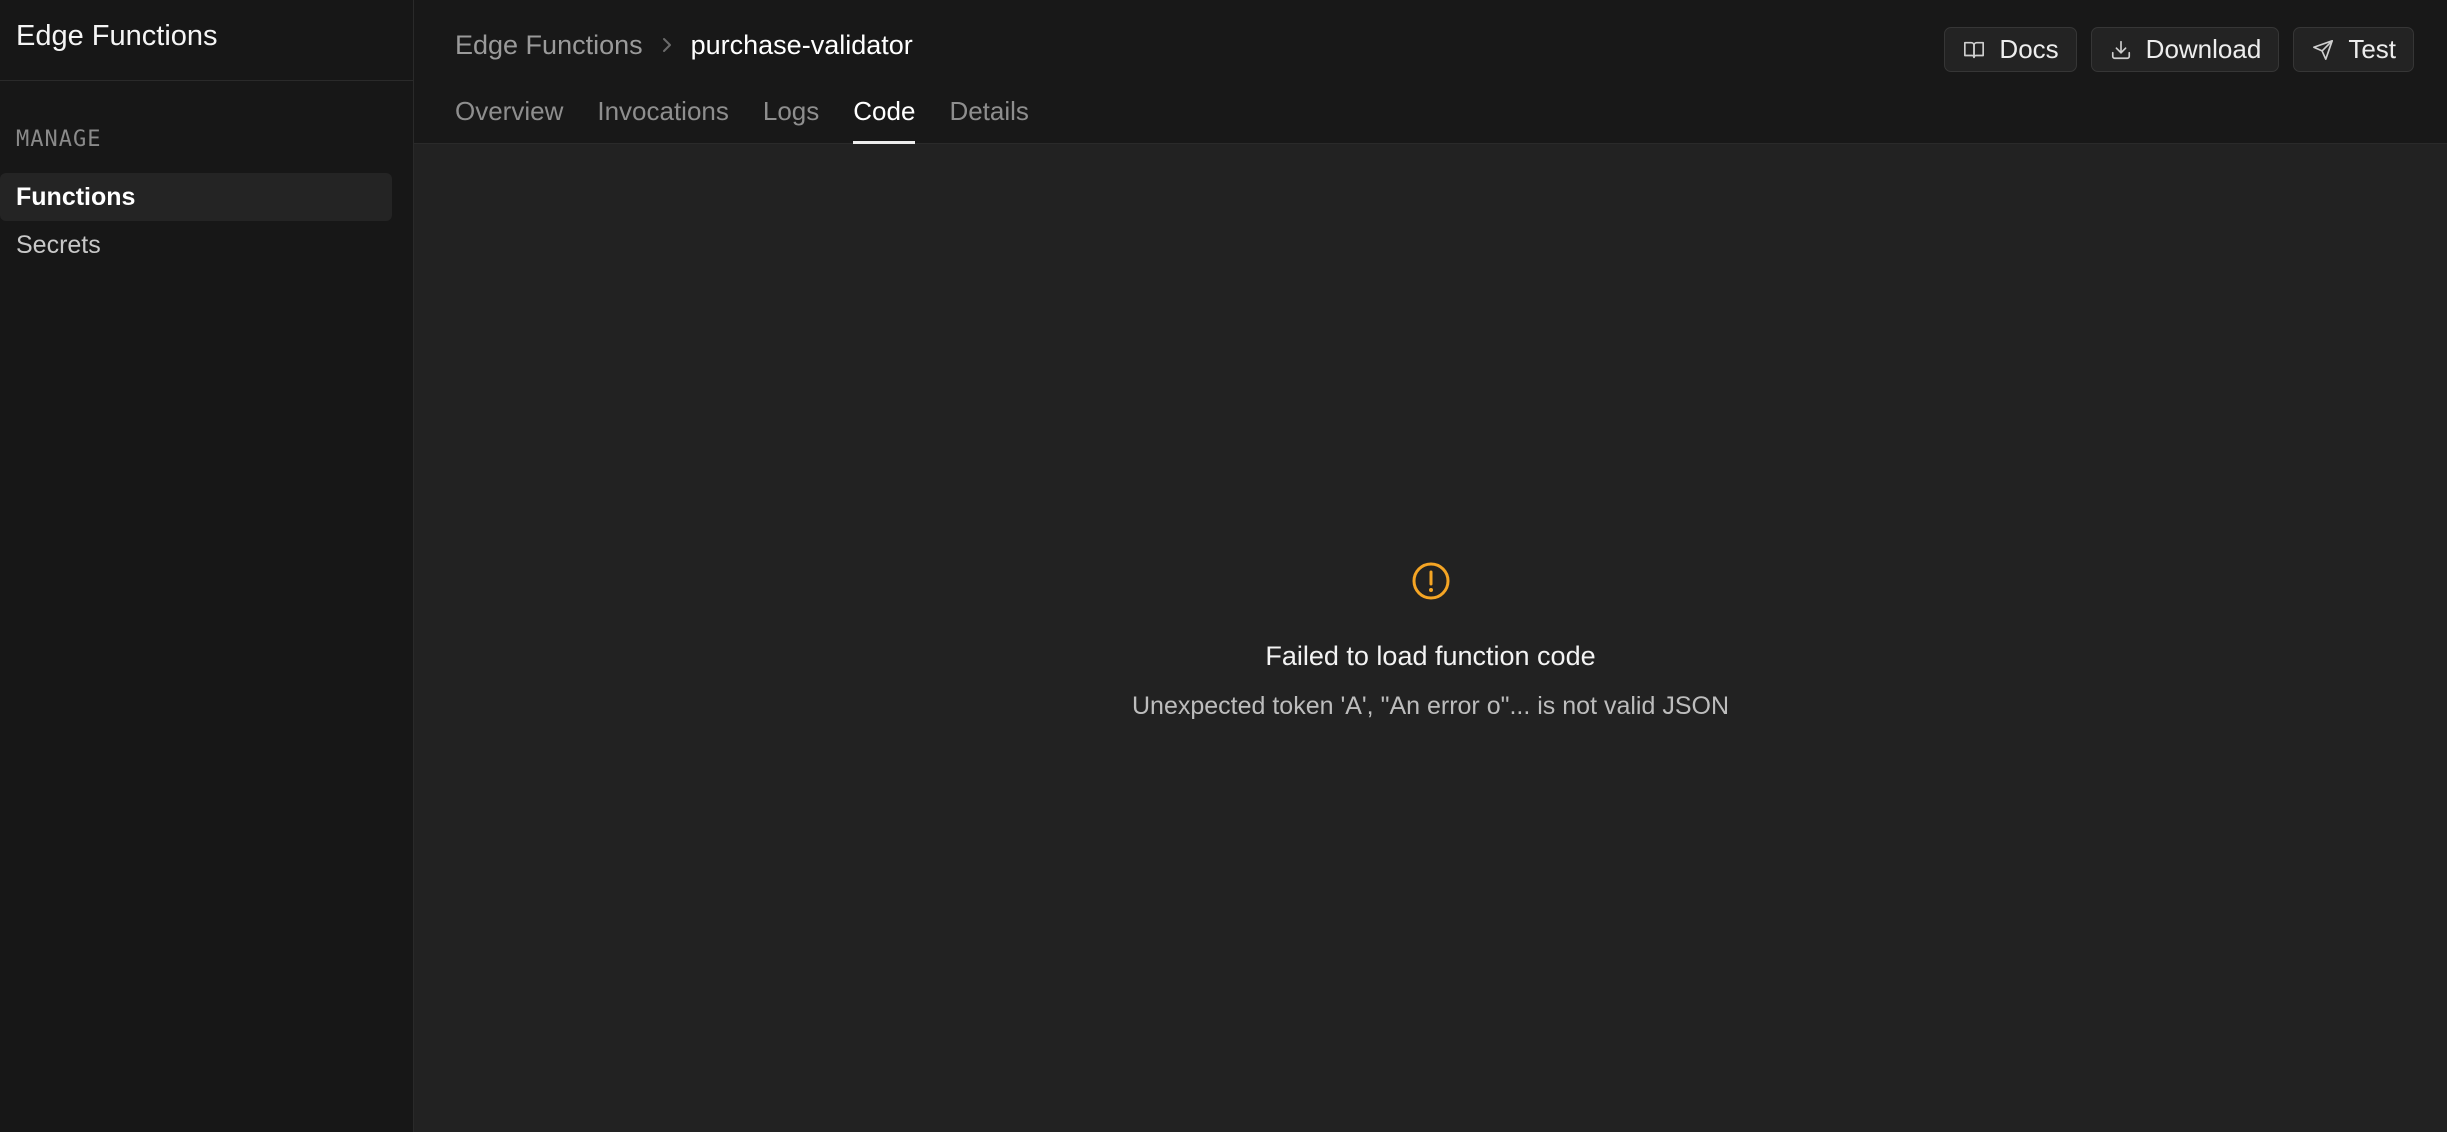 The height and width of the screenshot is (1132, 2447). What do you see at coordinates (884, 120) in the screenshot?
I see `tab-code: Code` at bounding box center [884, 120].